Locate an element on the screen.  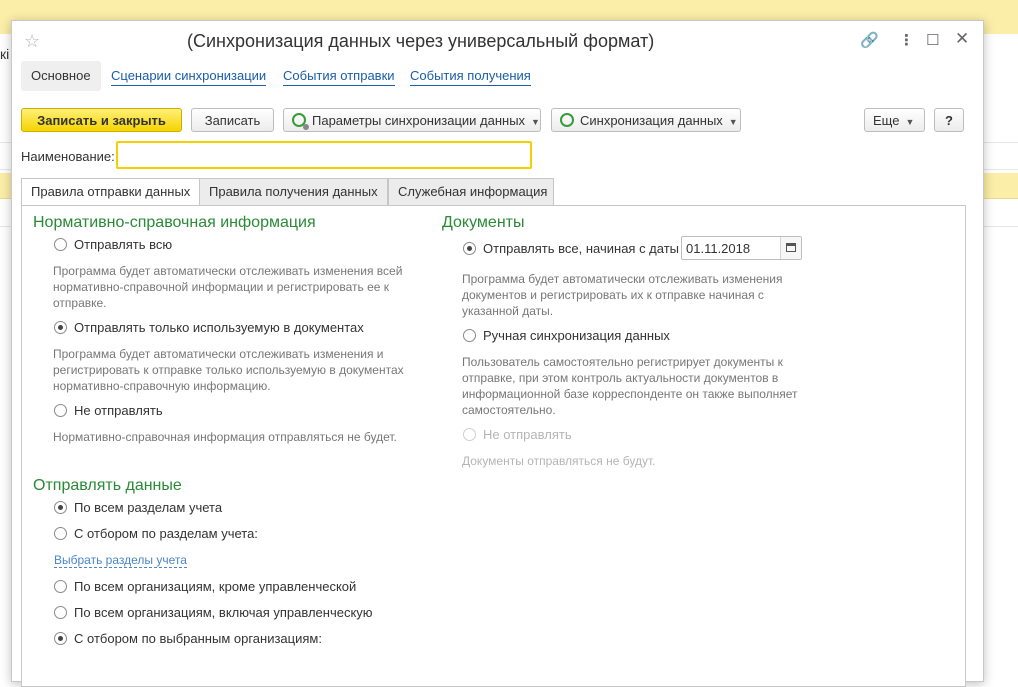
save-button: Записать is located at coordinates (232, 120).